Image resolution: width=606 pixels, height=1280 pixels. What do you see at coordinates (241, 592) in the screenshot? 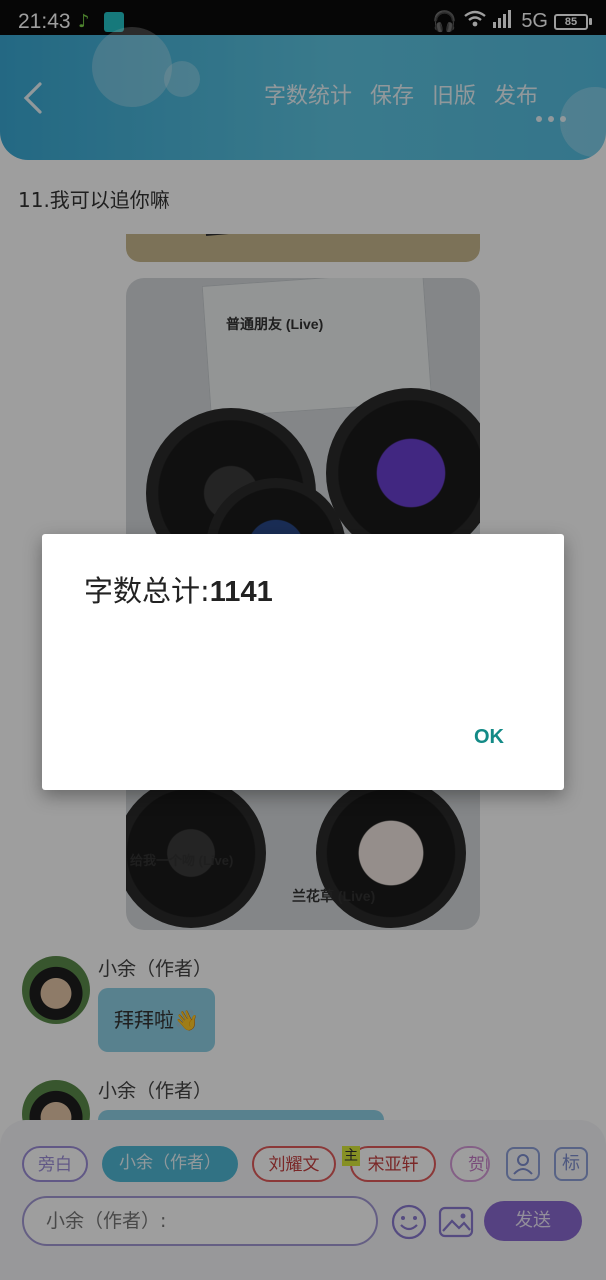
I see `word-count-value: 1141` at bounding box center [241, 592].